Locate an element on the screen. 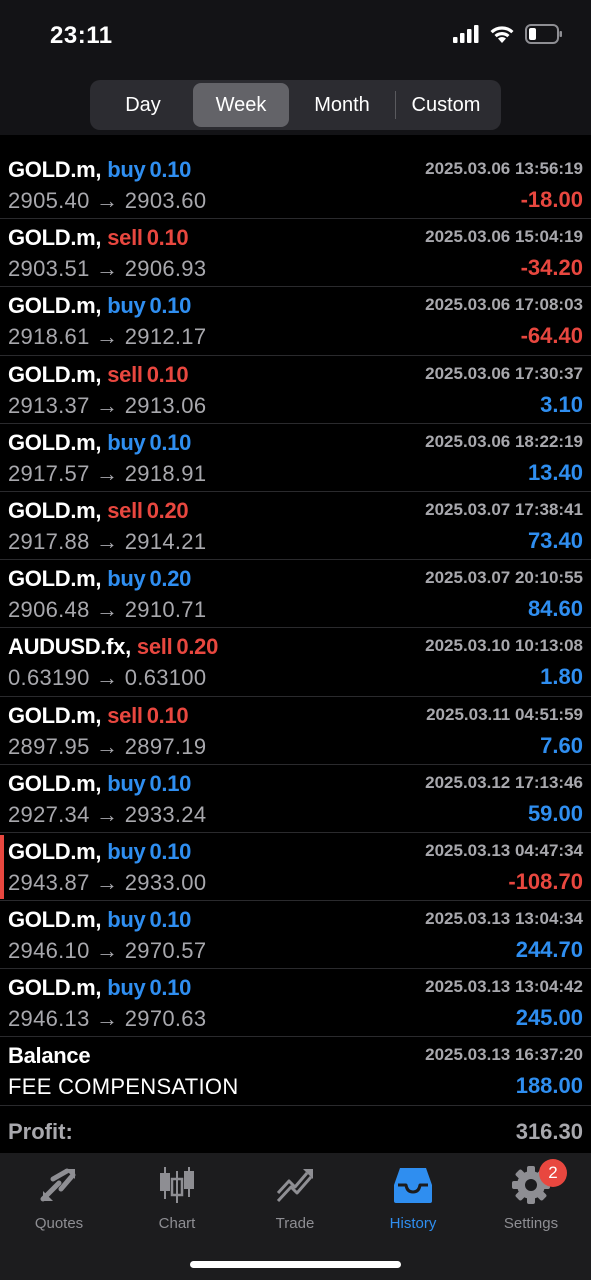 This screenshot has height=1280, width=591. trade-prices: 2917.88 → 2914.21 is located at coordinates (107, 542).